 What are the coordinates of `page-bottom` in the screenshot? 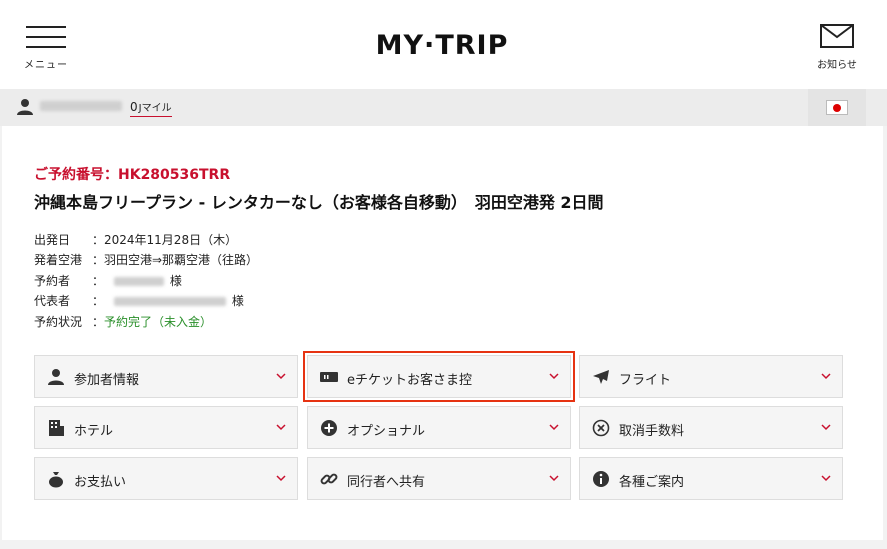 It's located at (443, 544).